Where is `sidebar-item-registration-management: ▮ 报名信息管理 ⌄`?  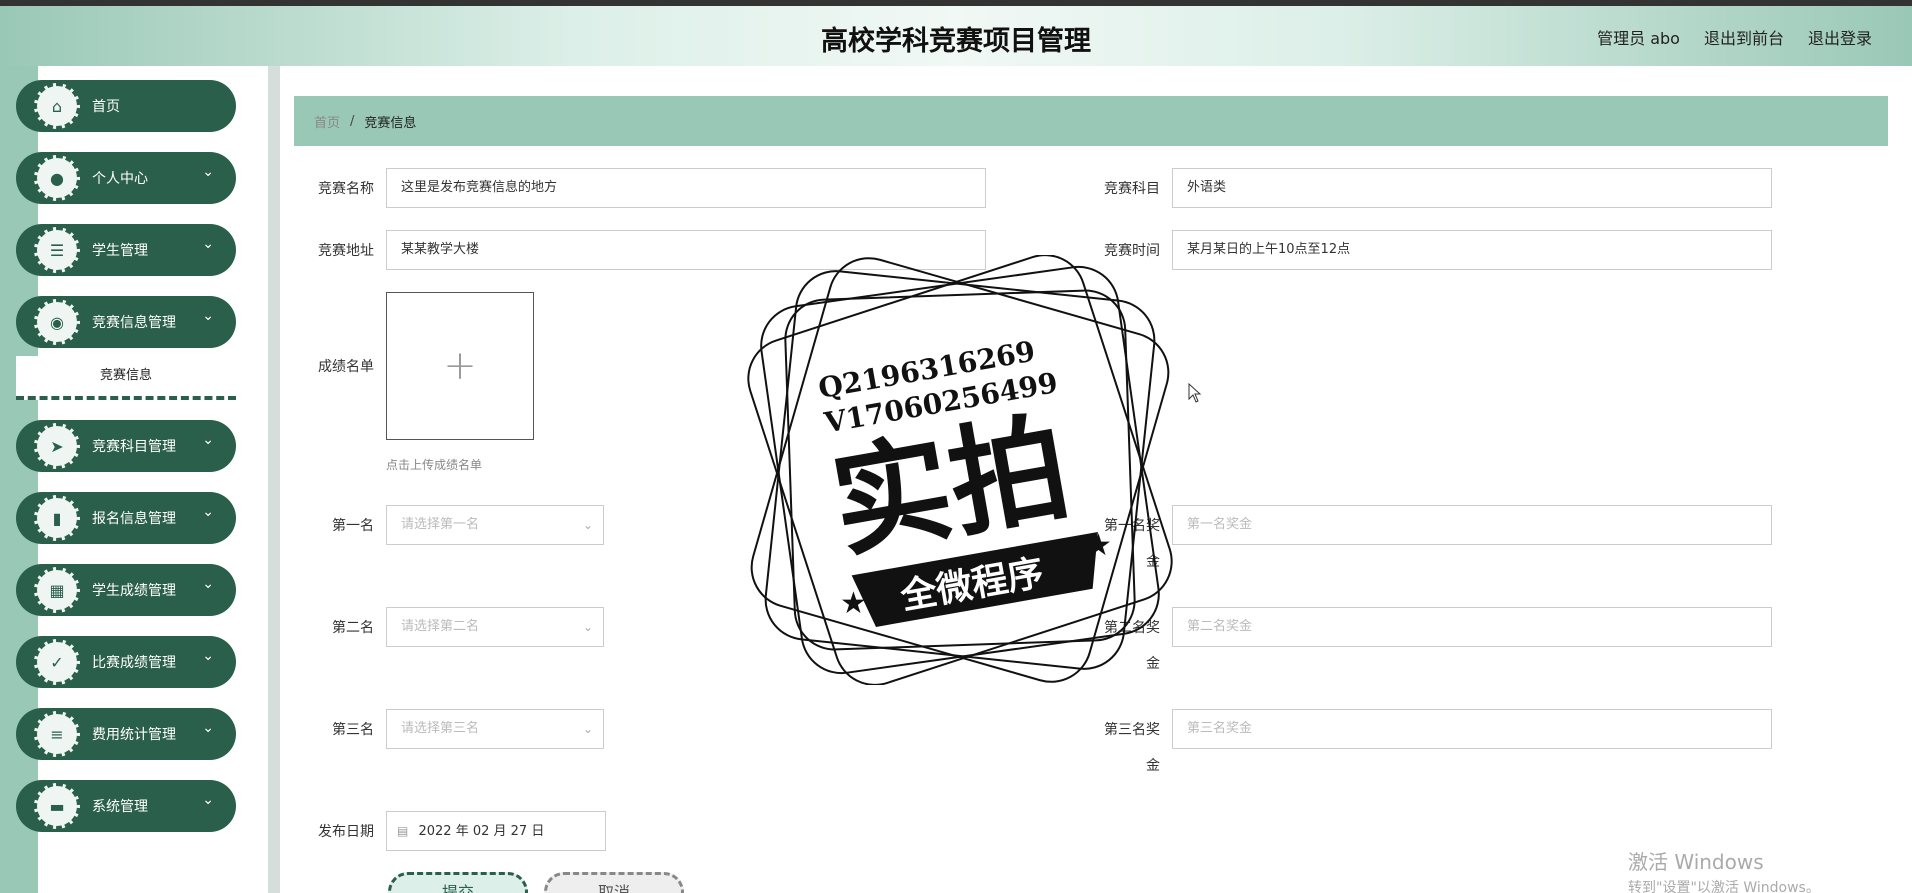
sidebar-item-registration-management: ▮ 报名信息管理 ⌄ is located at coordinates (126, 518).